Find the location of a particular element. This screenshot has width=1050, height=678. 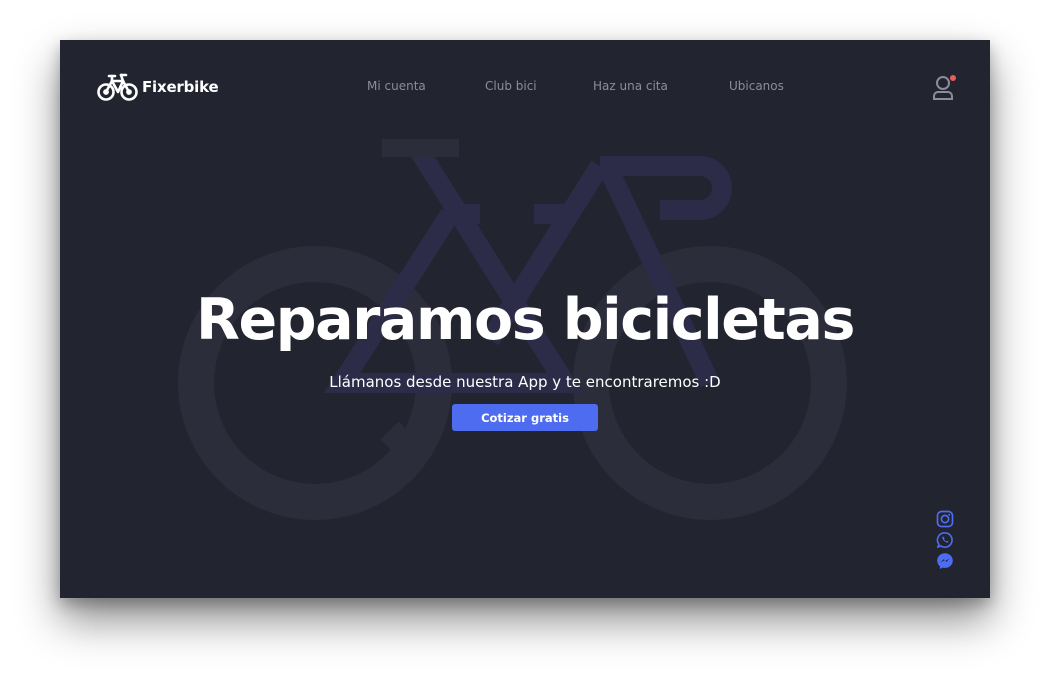

nav-link-club-bici: Club bici is located at coordinates (511, 86).